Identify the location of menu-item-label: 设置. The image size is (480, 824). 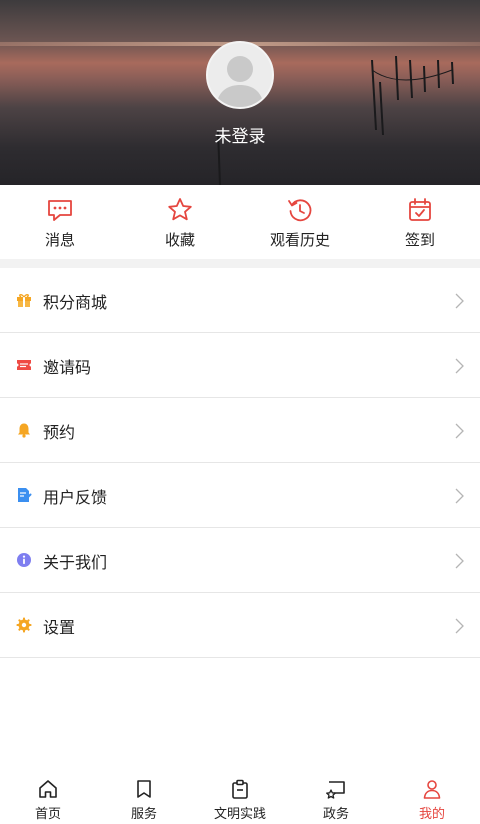
(59, 627).